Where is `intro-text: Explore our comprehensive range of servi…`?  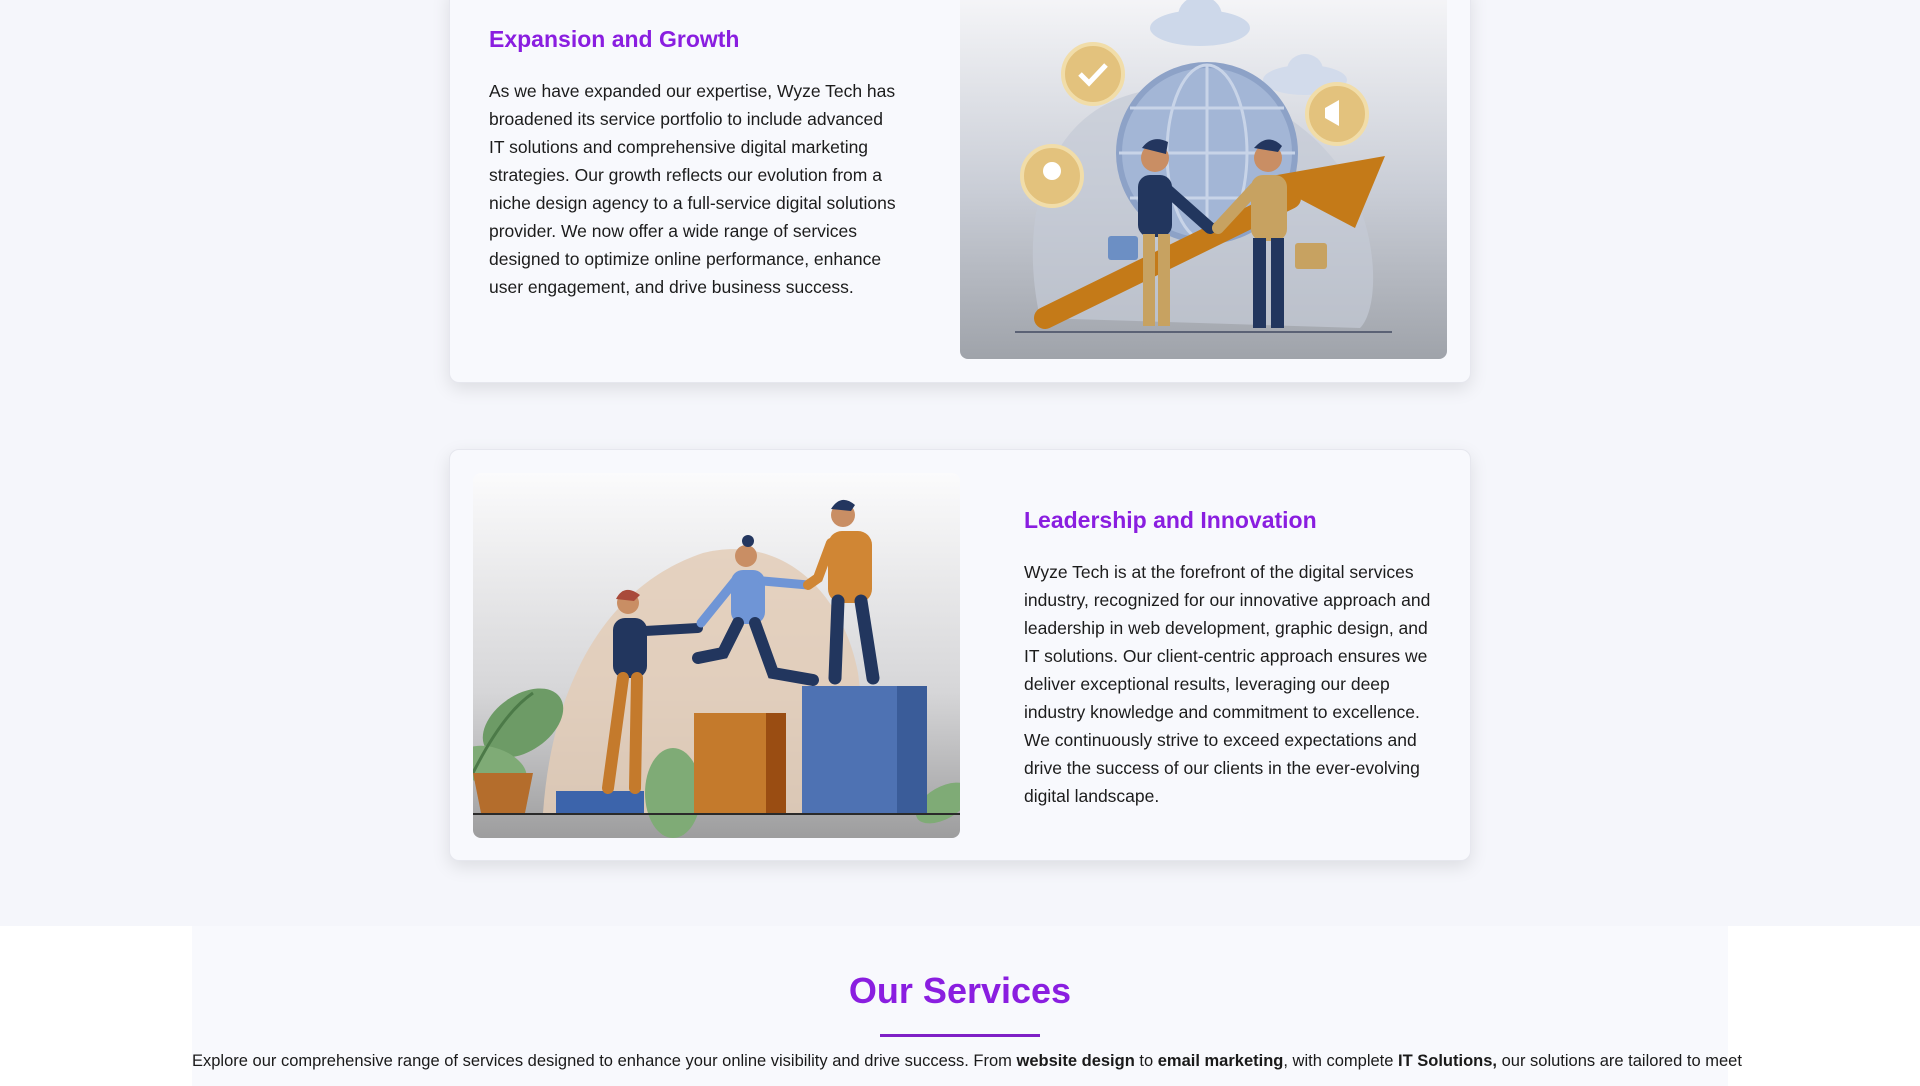
intro-text: Explore our comprehensive range of servi… is located at coordinates (604, 1061).